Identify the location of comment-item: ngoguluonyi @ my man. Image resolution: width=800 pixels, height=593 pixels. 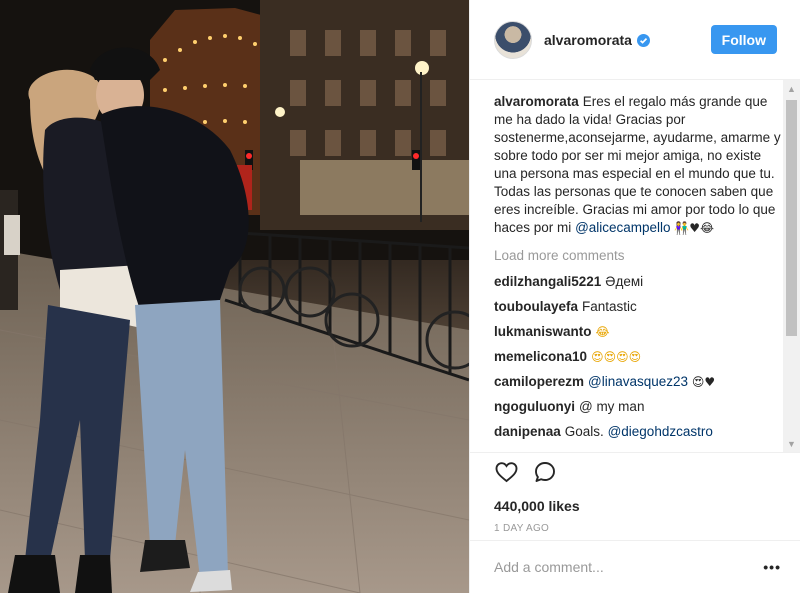
(640, 407).